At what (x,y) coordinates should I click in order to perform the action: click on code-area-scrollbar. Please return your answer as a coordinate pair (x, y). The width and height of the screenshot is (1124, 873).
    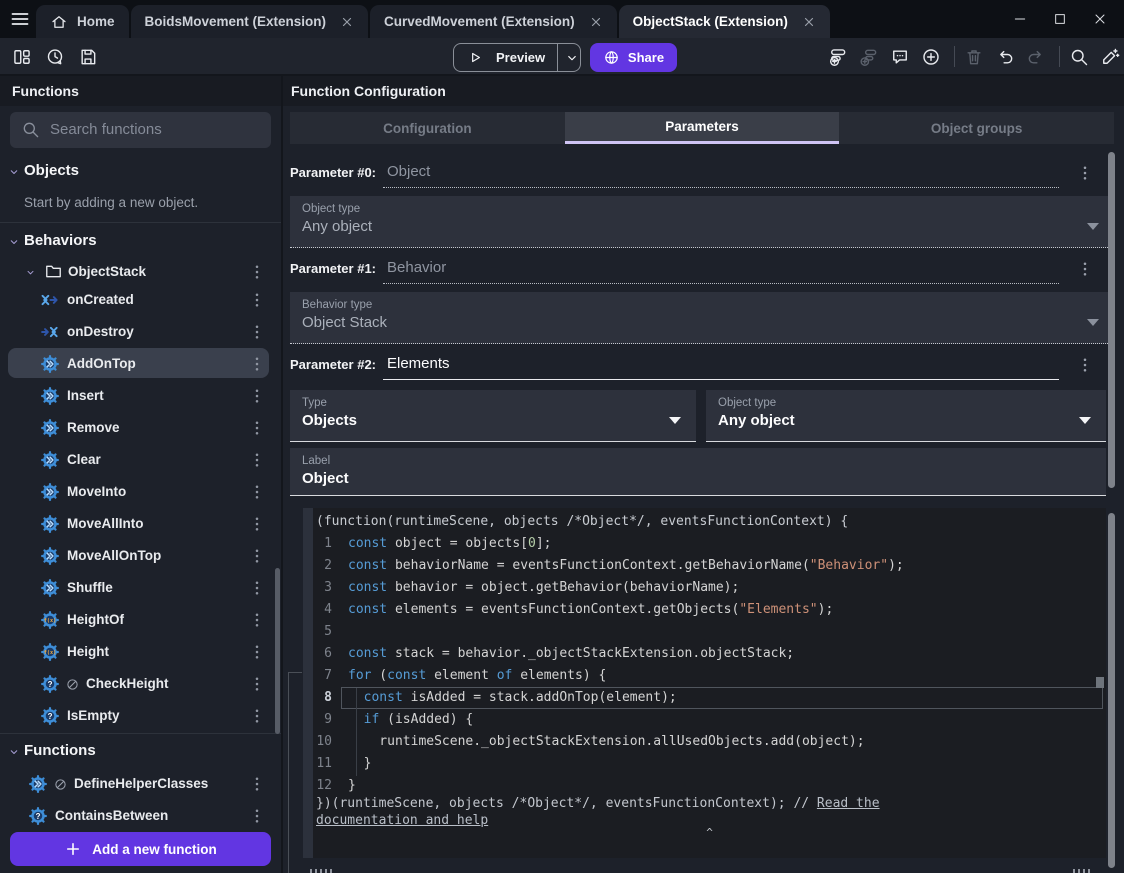
    Looking at the image, I should click on (1111, 690).